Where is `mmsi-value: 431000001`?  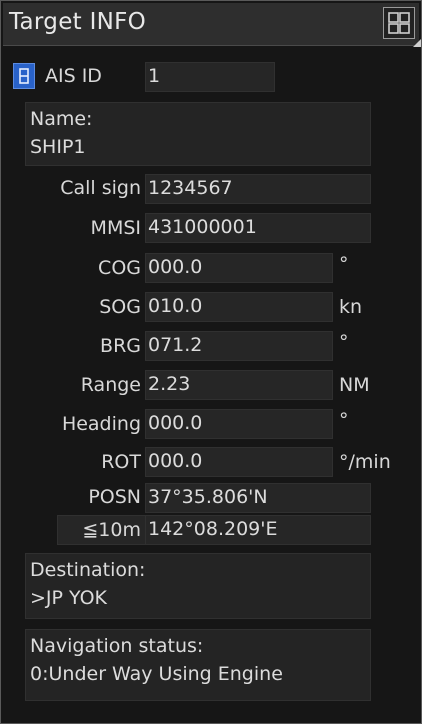
mmsi-value: 431000001 is located at coordinates (258, 228).